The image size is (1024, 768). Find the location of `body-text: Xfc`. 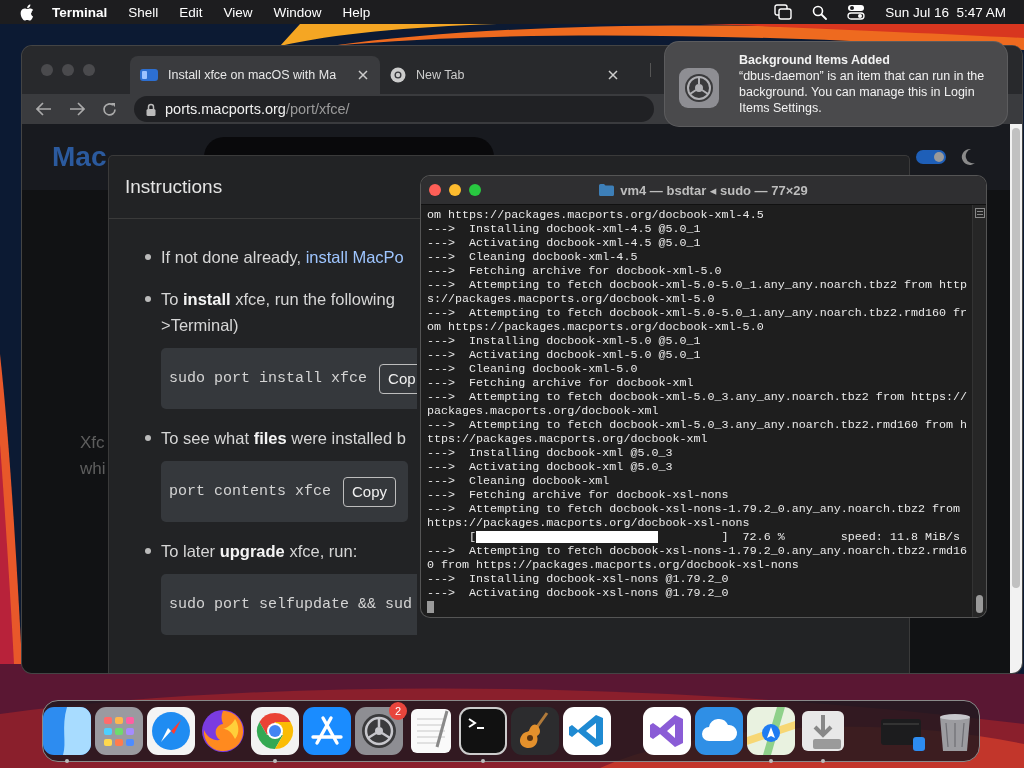

body-text: Xfc is located at coordinates (92, 443).